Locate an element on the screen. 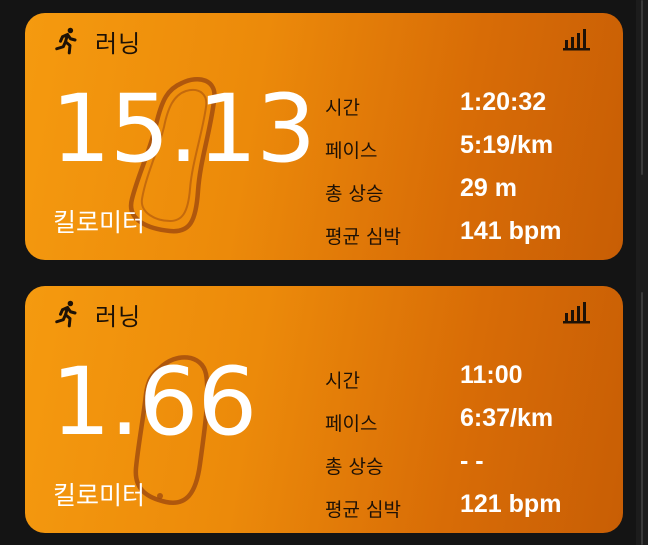 Image resolution: width=648 pixels, height=545 pixels. metric-value: 5:19/km is located at coordinates (507, 145).